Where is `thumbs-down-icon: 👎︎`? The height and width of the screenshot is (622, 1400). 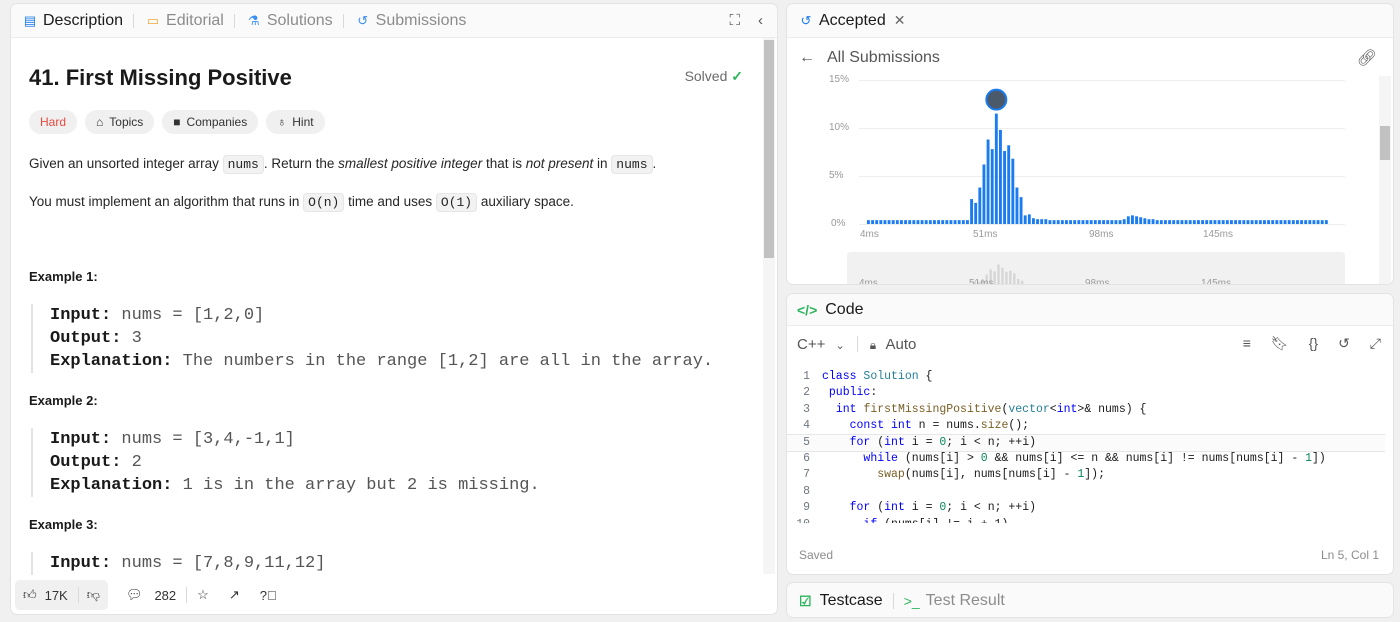
thumbs-down-icon: 👎︎ is located at coordinates (93, 595).